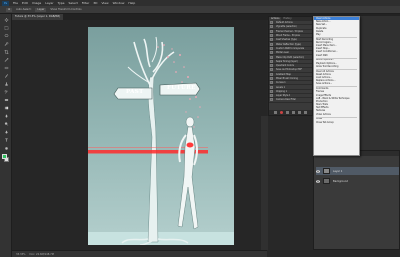 Image resolution: width=400 pixels, height=257 pixels. What do you see at coordinates (285, 66) in the screenshot?
I see `action-label: Quadrant Colors` at bounding box center [285, 66].